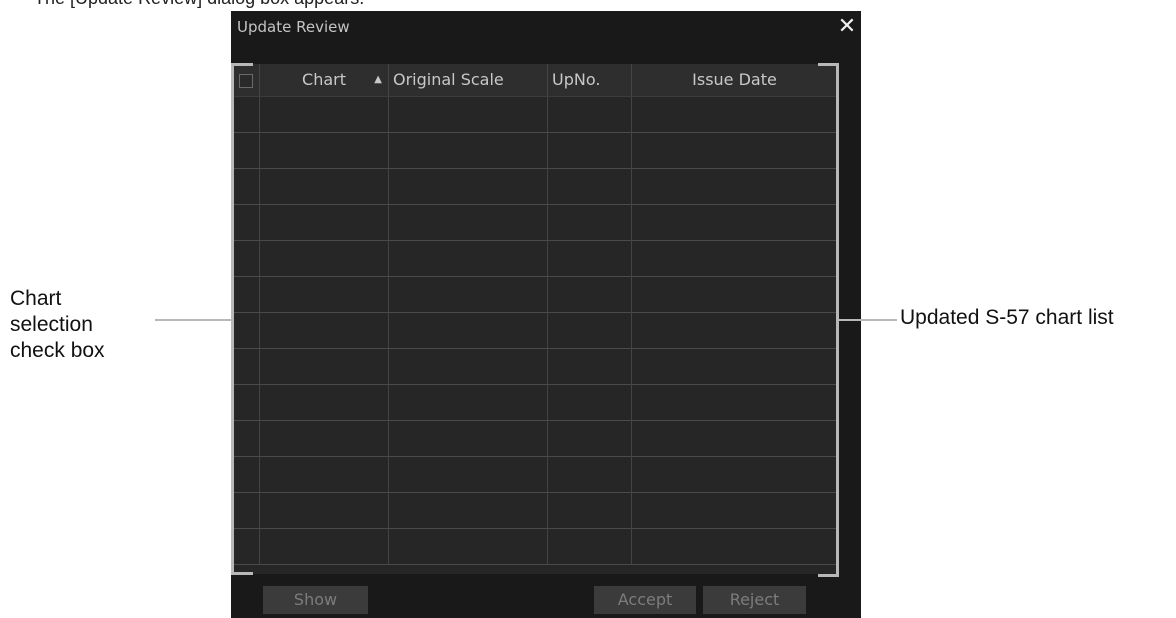  I want to click on header-issue-date-label: Issue Date, so click(734, 79).